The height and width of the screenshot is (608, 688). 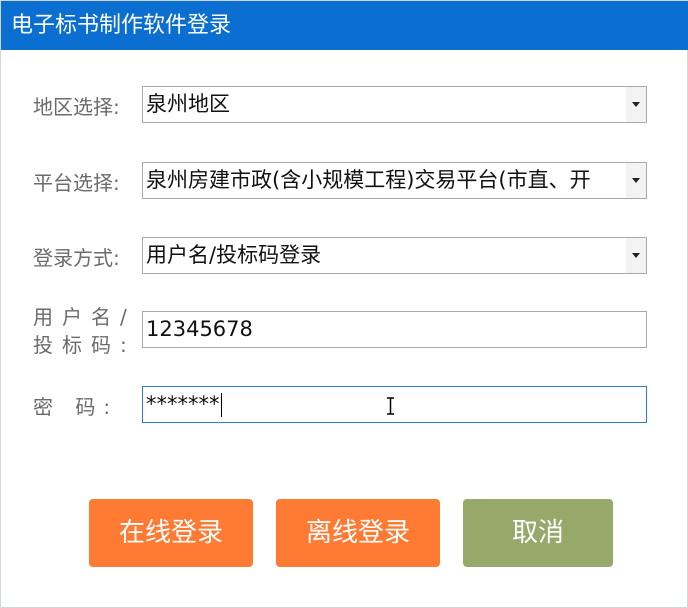 I want to click on platform-select: 泉州房建市政(含小规模工程)交易平台(市直、开, so click(x=394, y=180).